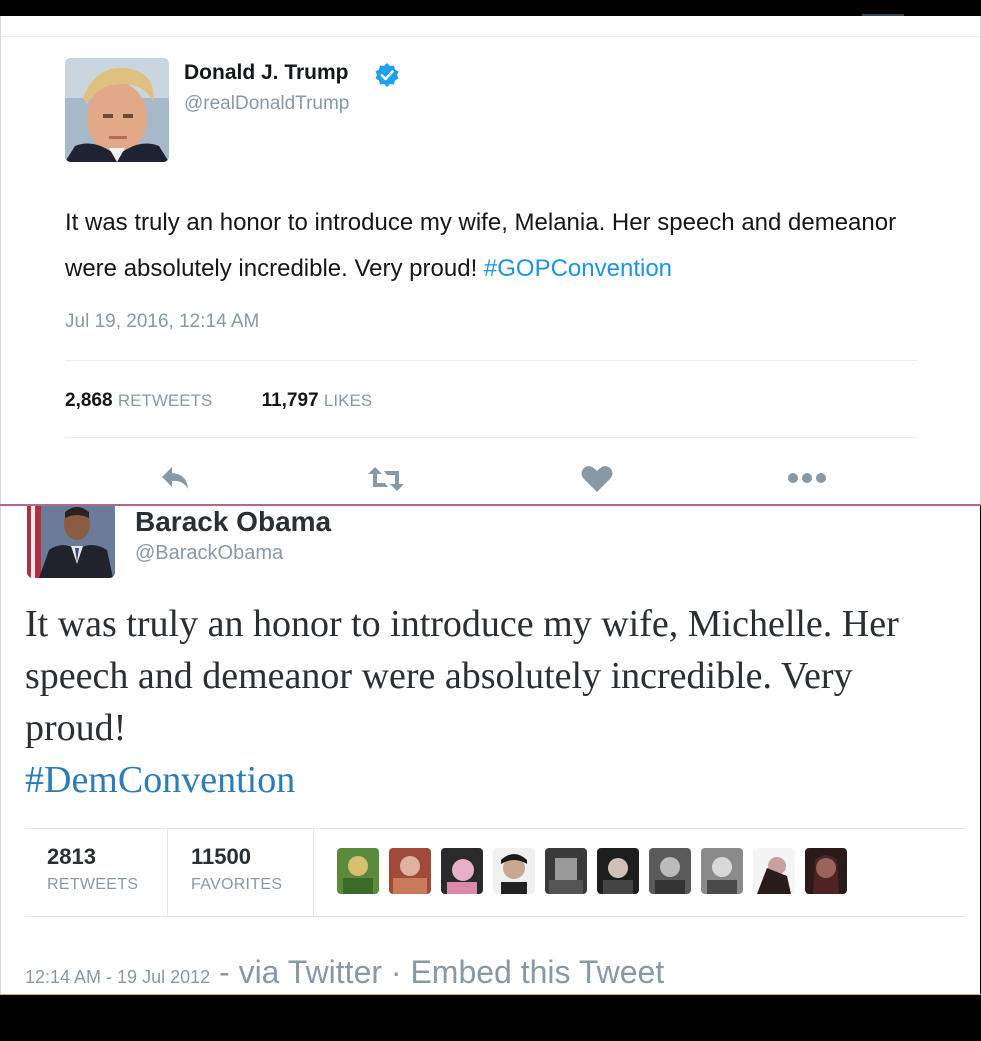 Image resolution: width=981 pixels, height=1041 pixels. What do you see at coordinates (209, 553) in the screenshot?
I see `handle: @BarackObama` at bounding box center [209, 553].